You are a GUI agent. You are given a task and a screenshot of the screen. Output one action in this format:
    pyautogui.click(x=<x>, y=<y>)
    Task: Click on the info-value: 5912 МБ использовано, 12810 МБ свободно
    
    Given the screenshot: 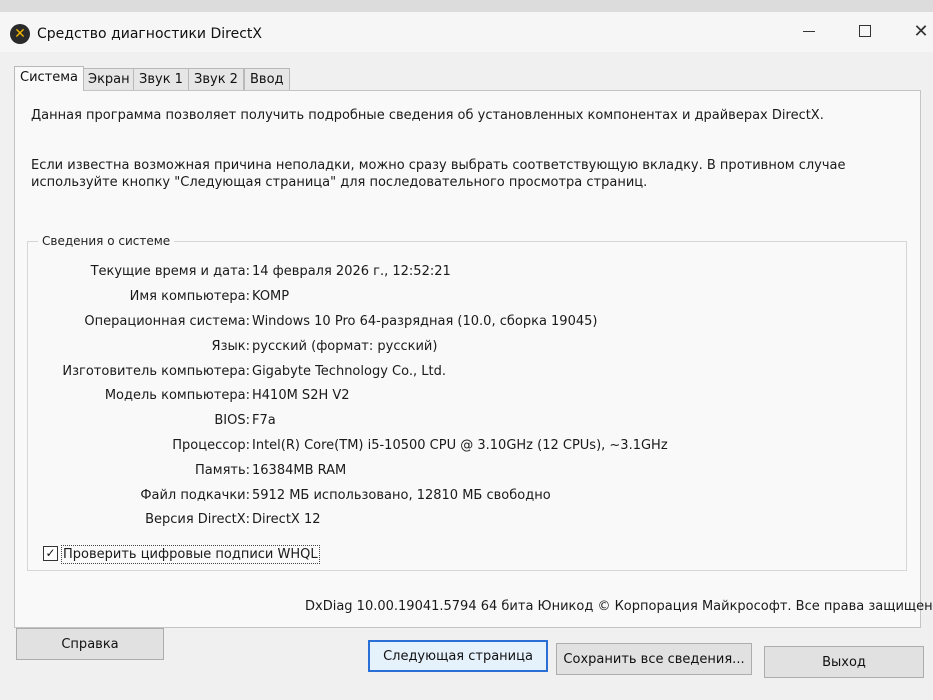 What is the action you would take?
    pyautogui.click(x=401, y=495)
    